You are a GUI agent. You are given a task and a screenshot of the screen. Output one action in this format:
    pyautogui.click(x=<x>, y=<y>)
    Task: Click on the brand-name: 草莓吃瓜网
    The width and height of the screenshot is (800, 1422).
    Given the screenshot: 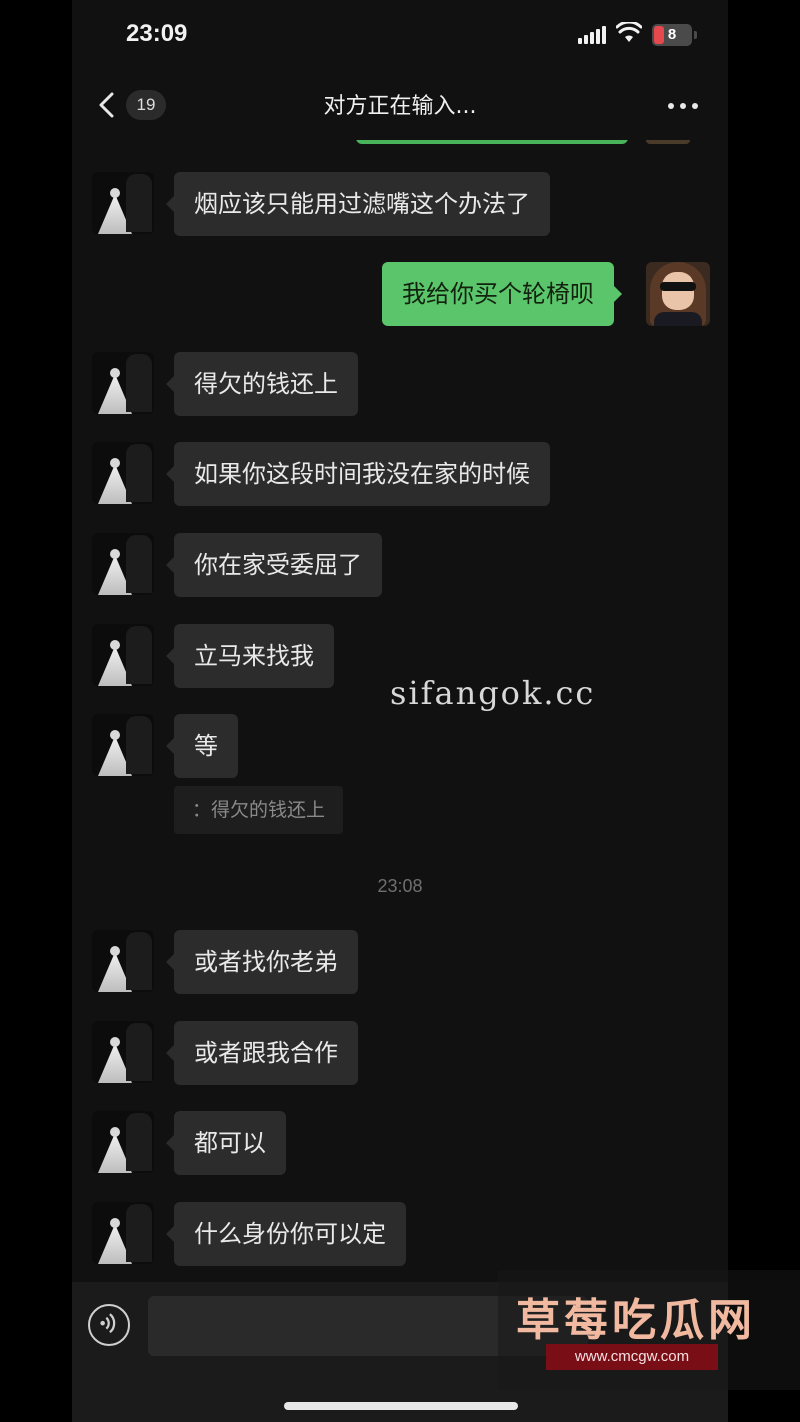 What is the action you would take?
    pyautogui.click(x=636, y=1320)
    